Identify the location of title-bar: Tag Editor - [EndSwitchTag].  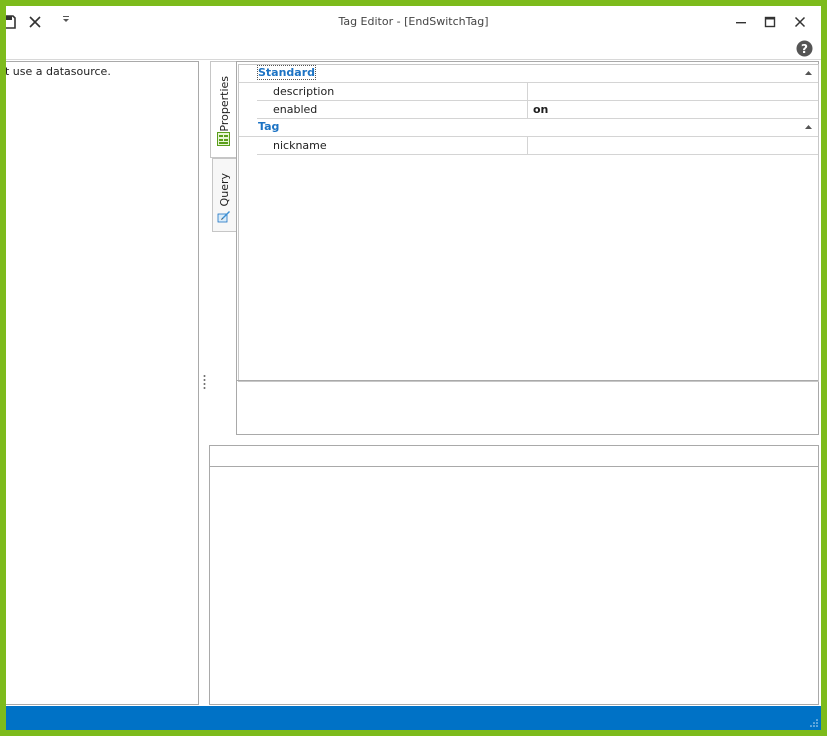
(413, 22).